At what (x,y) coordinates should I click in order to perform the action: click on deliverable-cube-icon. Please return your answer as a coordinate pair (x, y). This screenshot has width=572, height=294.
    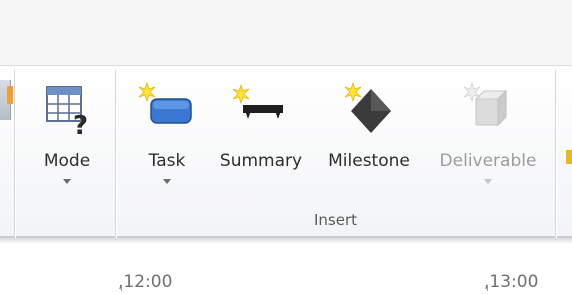
    Looking at the image, I should click on (488, 109).